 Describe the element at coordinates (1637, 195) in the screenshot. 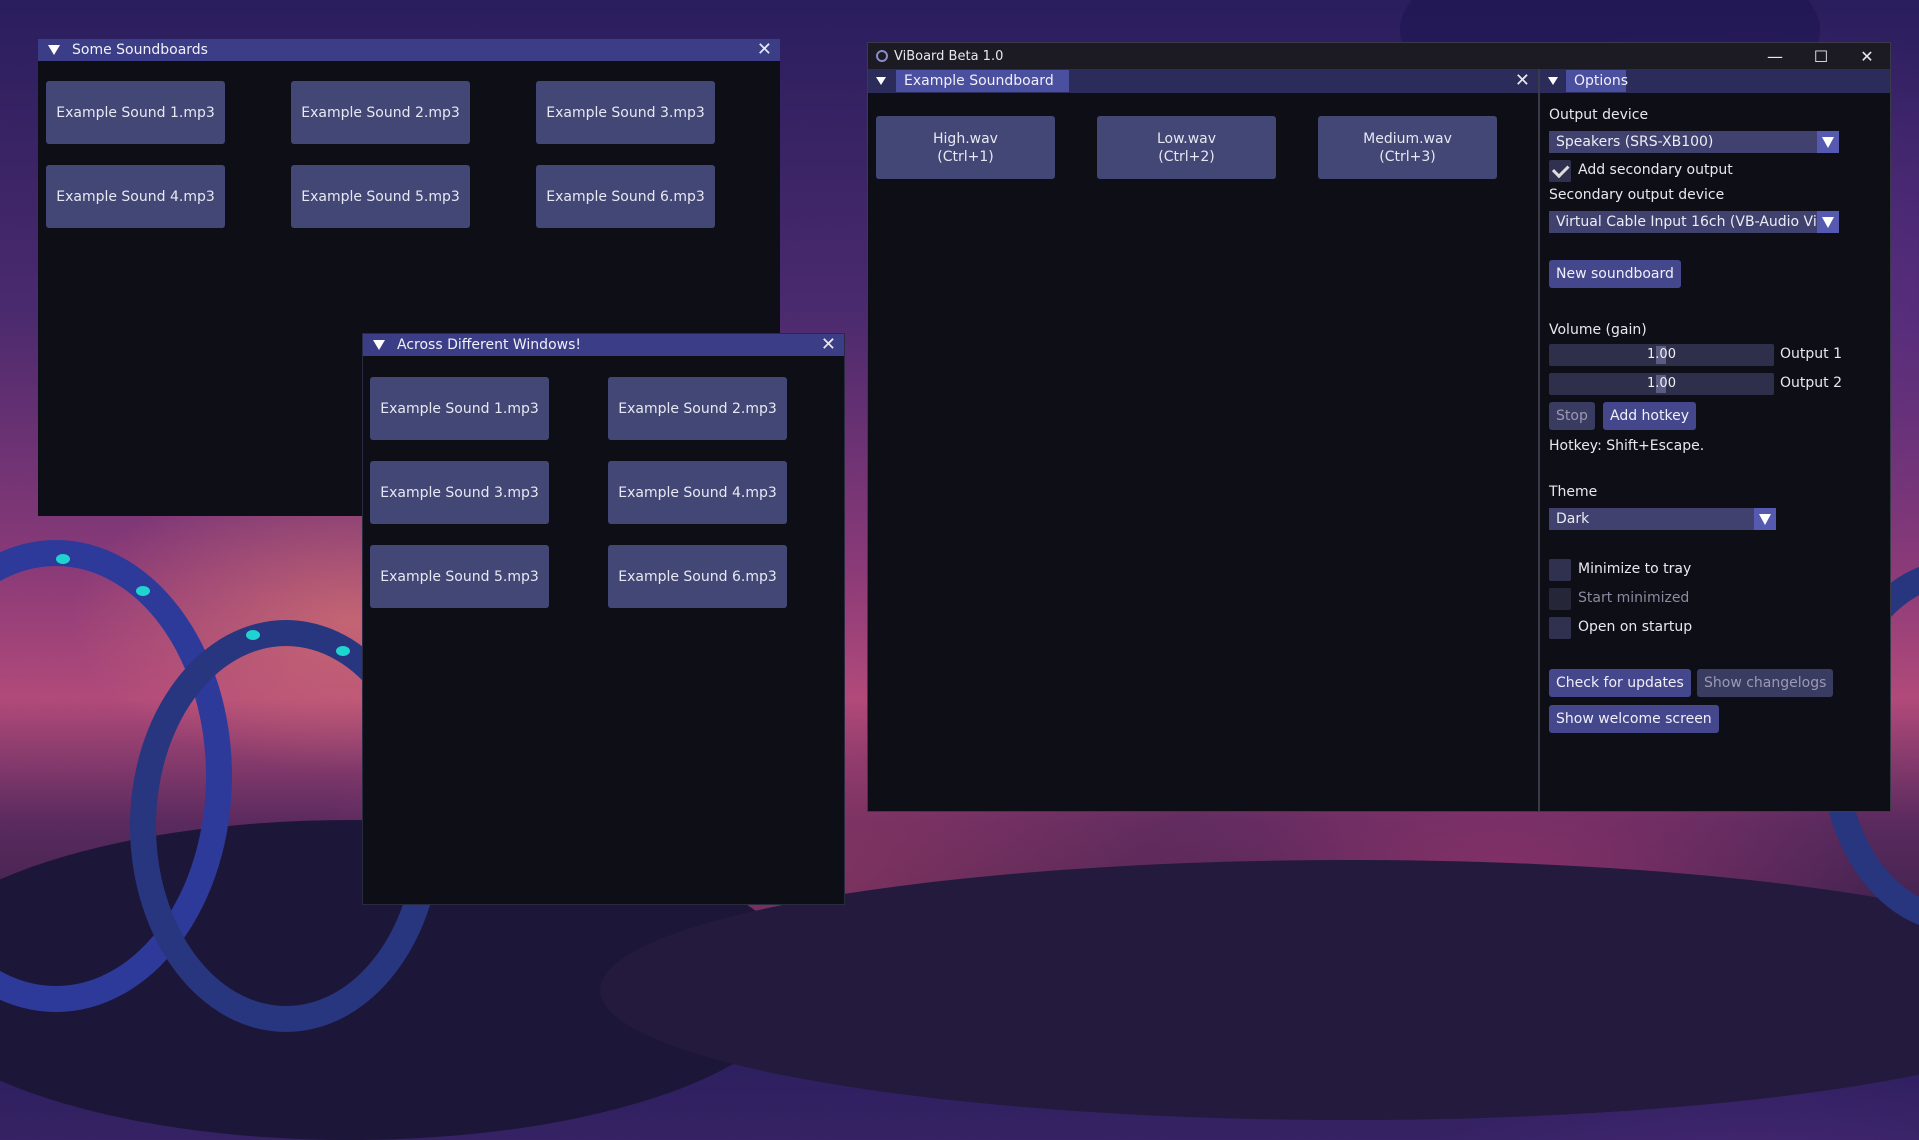

I see `secondary-device-label: Secondary output device` at that location.